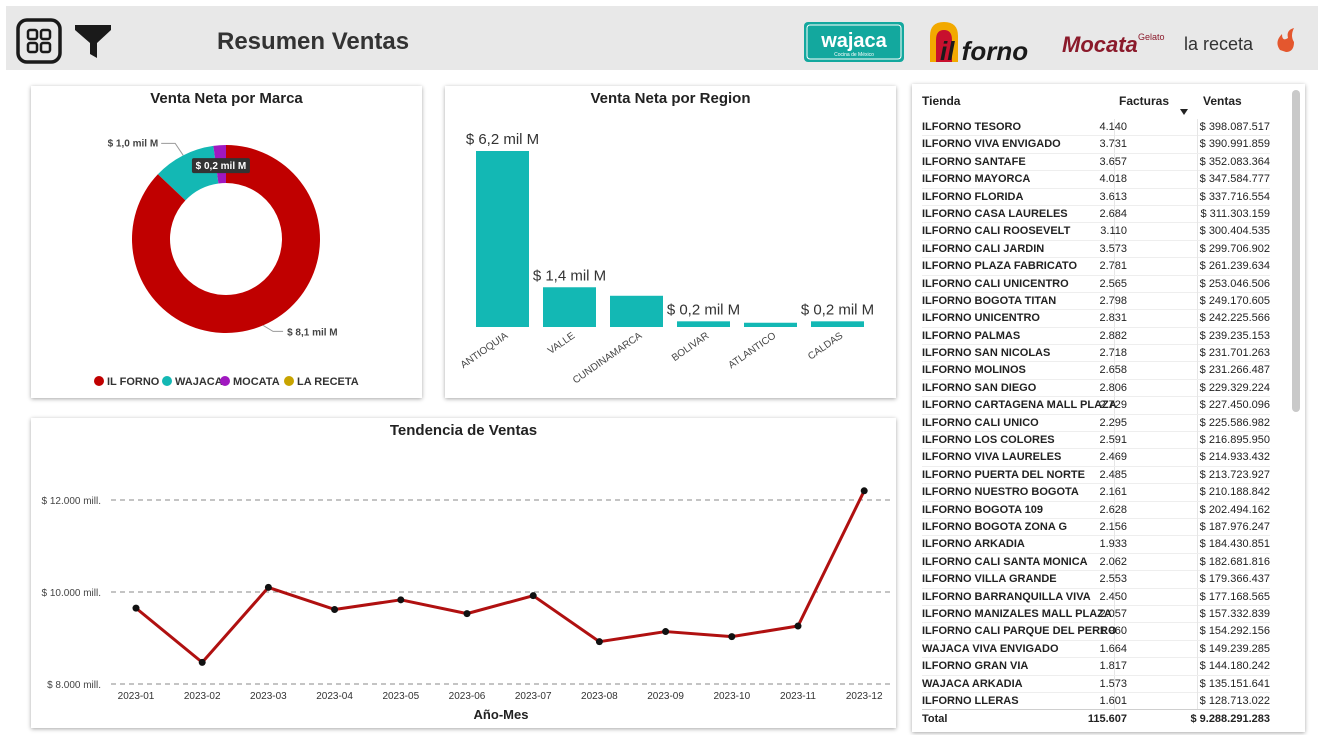 The width and height of the screenshot is (1321, 735). What do you see at coordinates (1144, 101) in the screenshot?
I see `col-header-facturas: Facturas` at bounding box center [1144, 101].